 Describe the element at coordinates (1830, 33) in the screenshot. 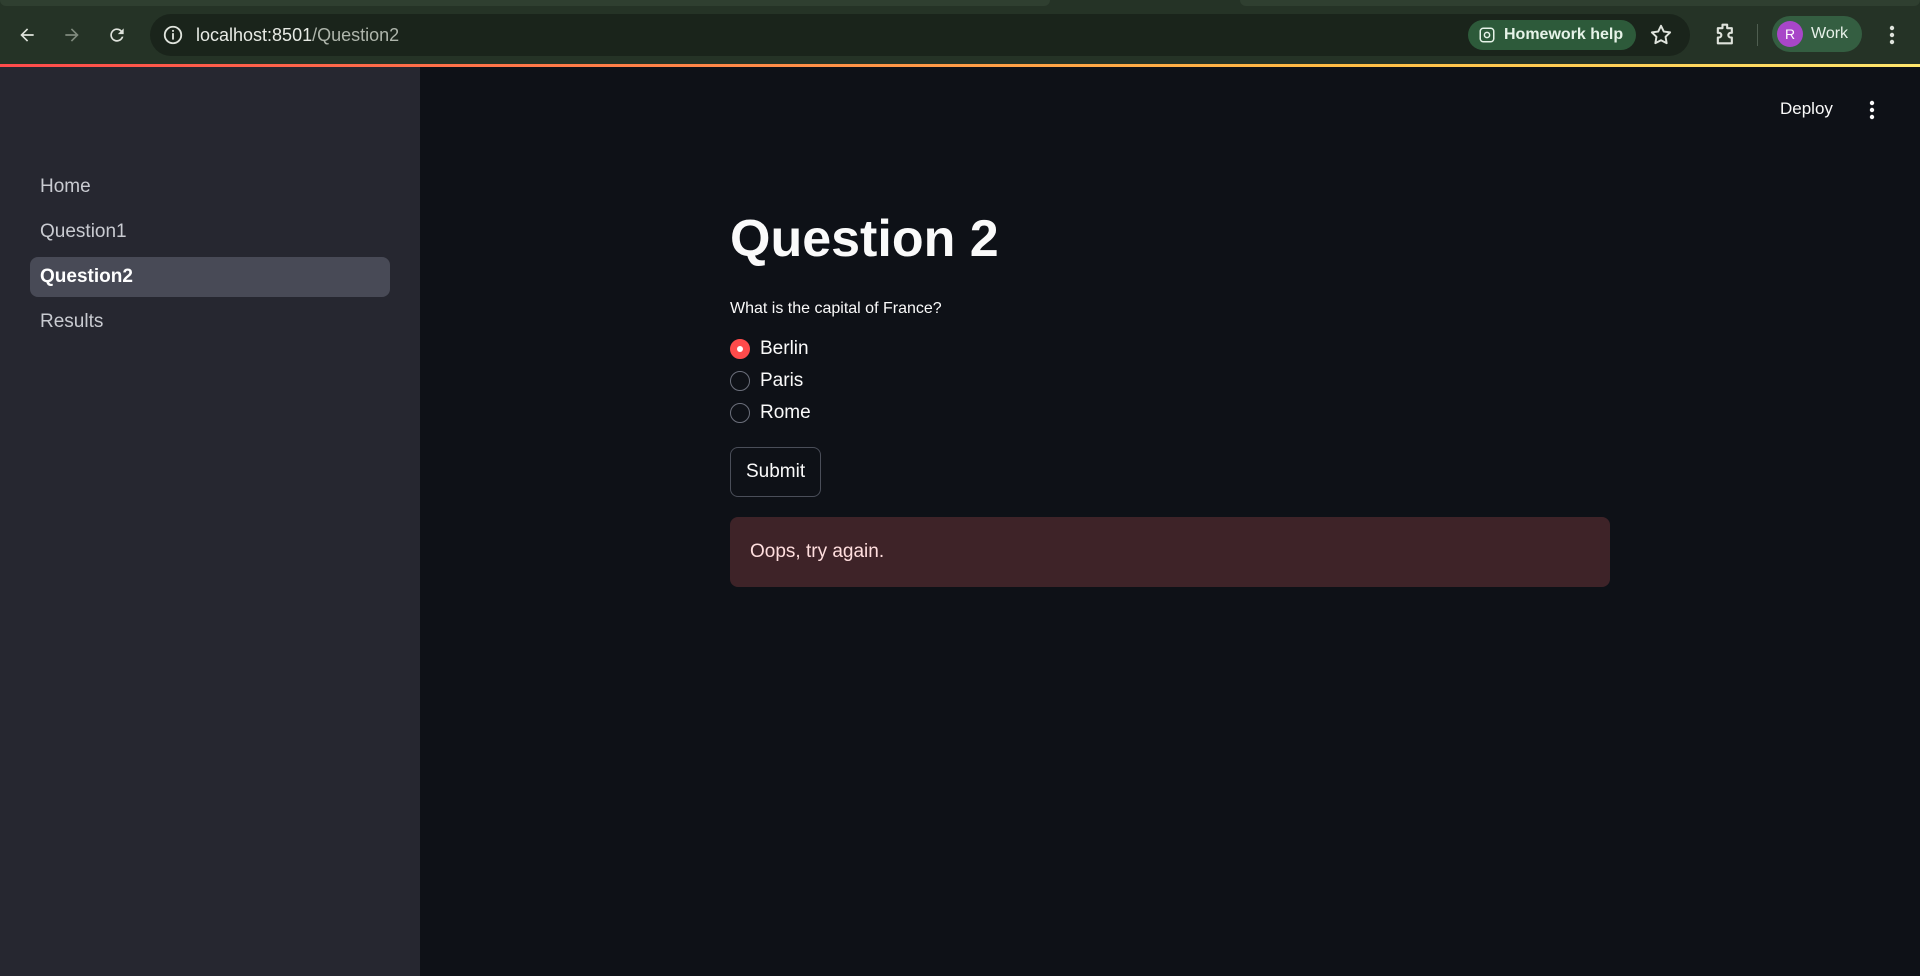

I see `profile-name: Work` at that location.